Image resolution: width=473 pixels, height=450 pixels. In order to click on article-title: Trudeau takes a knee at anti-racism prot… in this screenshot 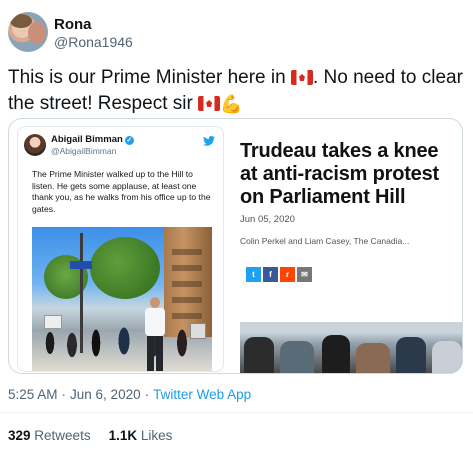, I will do `click(347, 174)`.